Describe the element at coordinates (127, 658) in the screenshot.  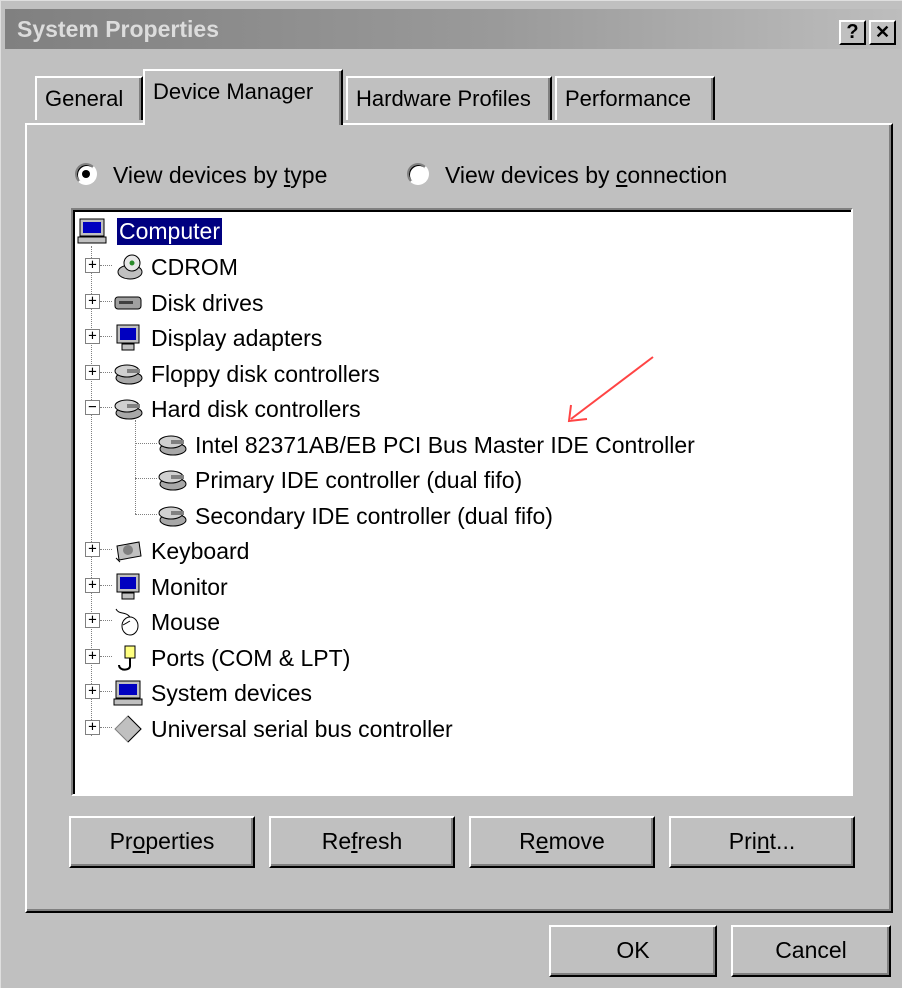
I see `port-icon` at that location.